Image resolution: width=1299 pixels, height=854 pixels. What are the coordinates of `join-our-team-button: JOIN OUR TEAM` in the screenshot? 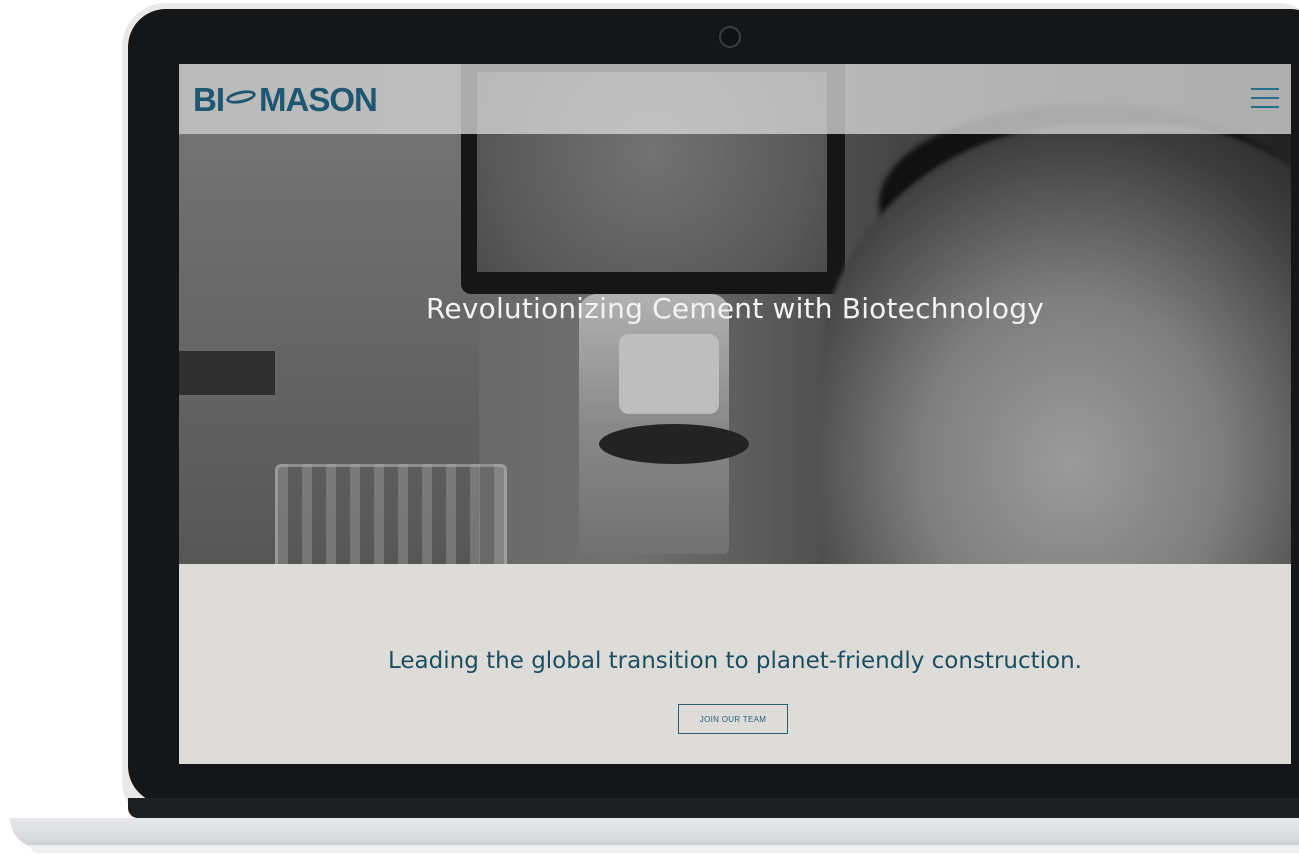 It's located at (733, 719).